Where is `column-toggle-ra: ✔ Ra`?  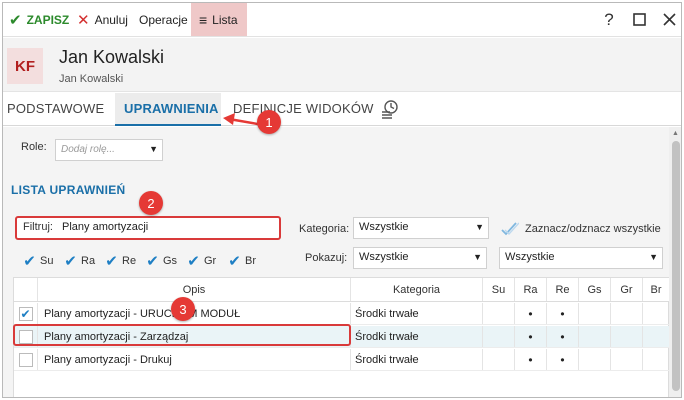
column-toggle-ra: ✔ Ra is located at coordinates (80, 261).